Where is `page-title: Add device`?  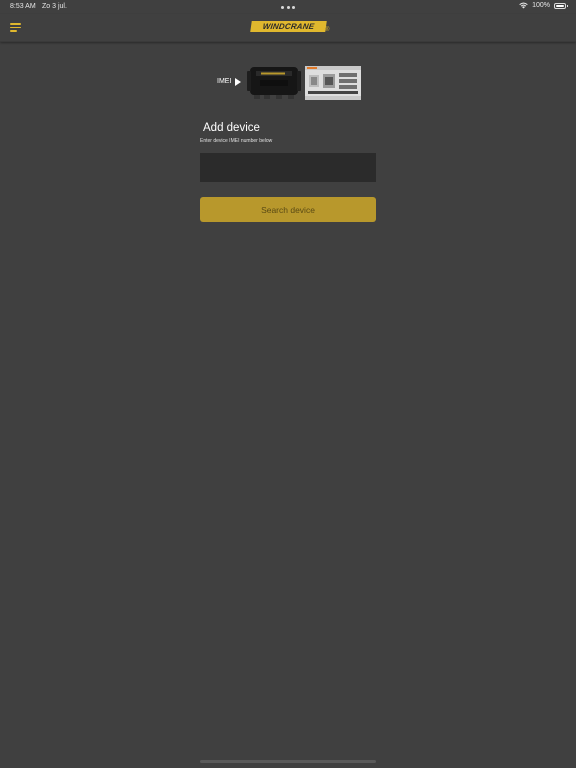
page-title: Add device is located at coordinates (231, 128).